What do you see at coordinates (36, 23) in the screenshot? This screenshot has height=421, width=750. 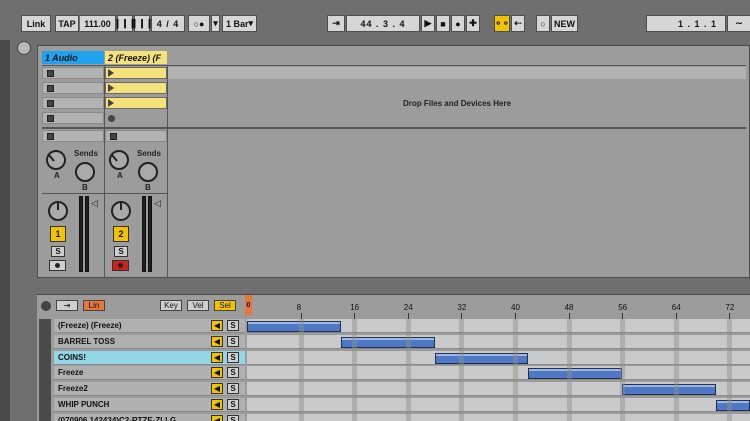 I see `link-button: Link` at bounding box center [36, 23].